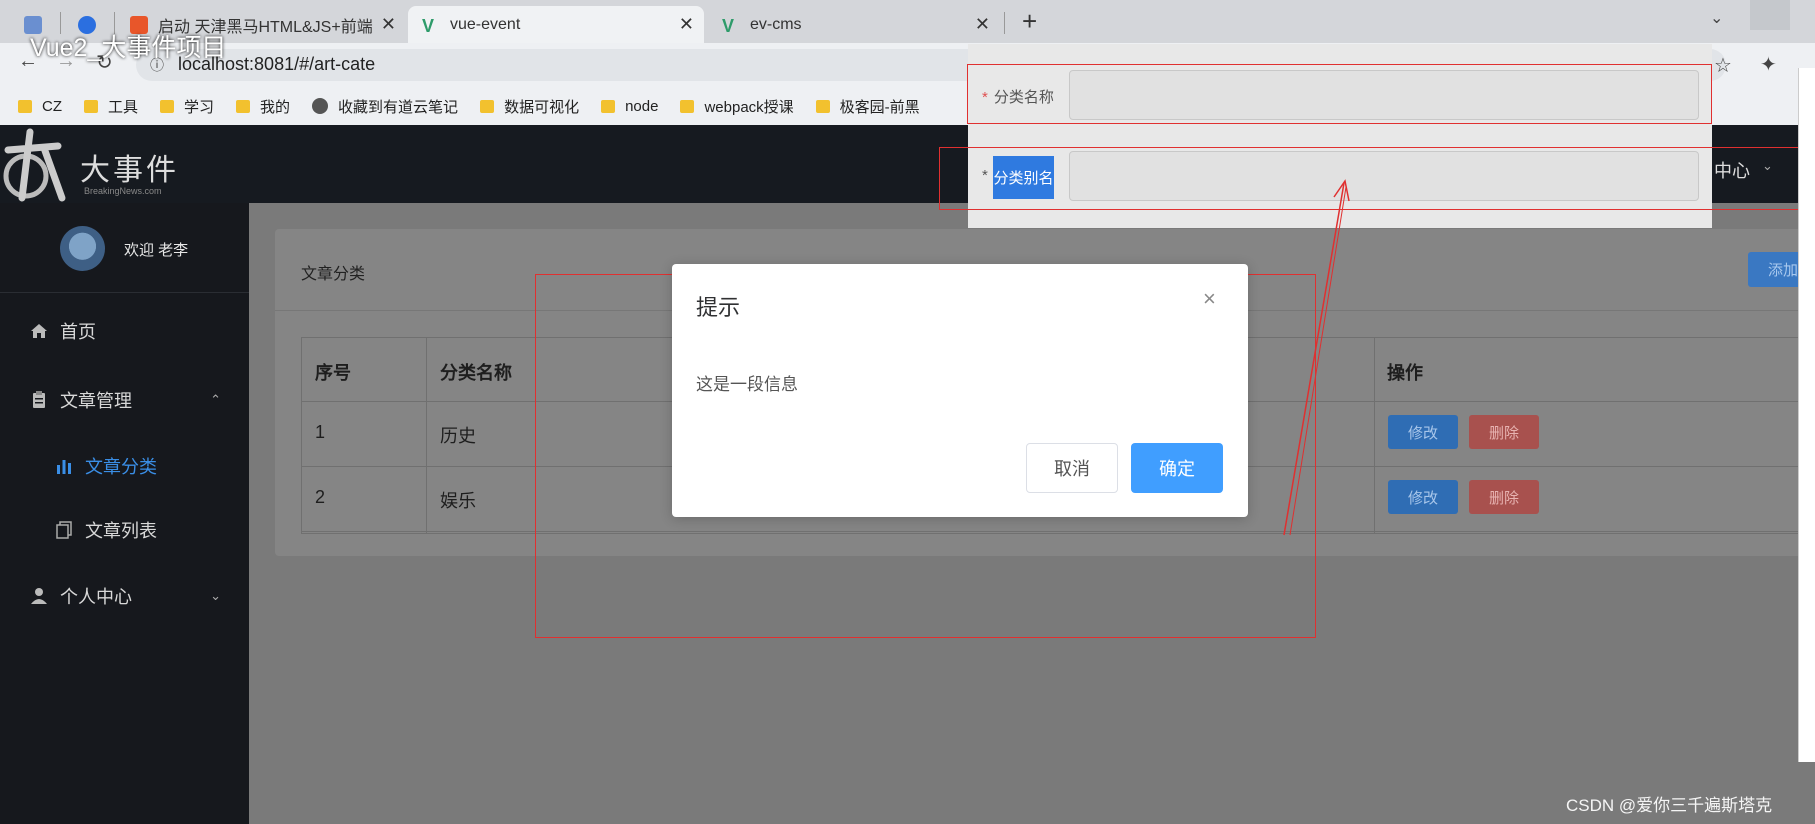 This screenshot has height=824, width=1815. Describe the element at coordinates (40, 106) in the screenshot. I see `bookmark-item: CZ` at that location.